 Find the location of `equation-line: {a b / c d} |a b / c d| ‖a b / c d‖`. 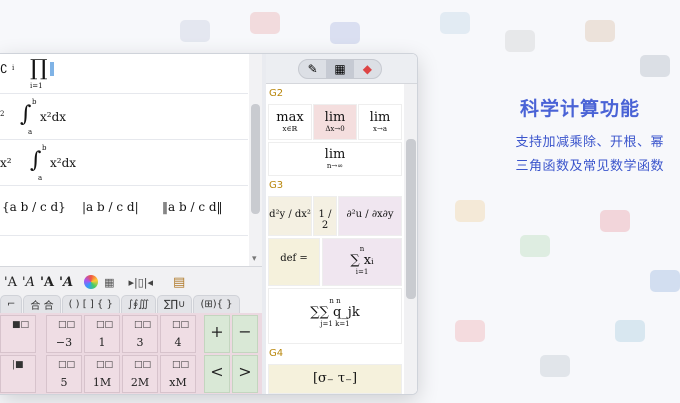

equation-line: {a b / c d} |a b / c d| ‖a b / c d‖ is located at coordinates (124, 211).